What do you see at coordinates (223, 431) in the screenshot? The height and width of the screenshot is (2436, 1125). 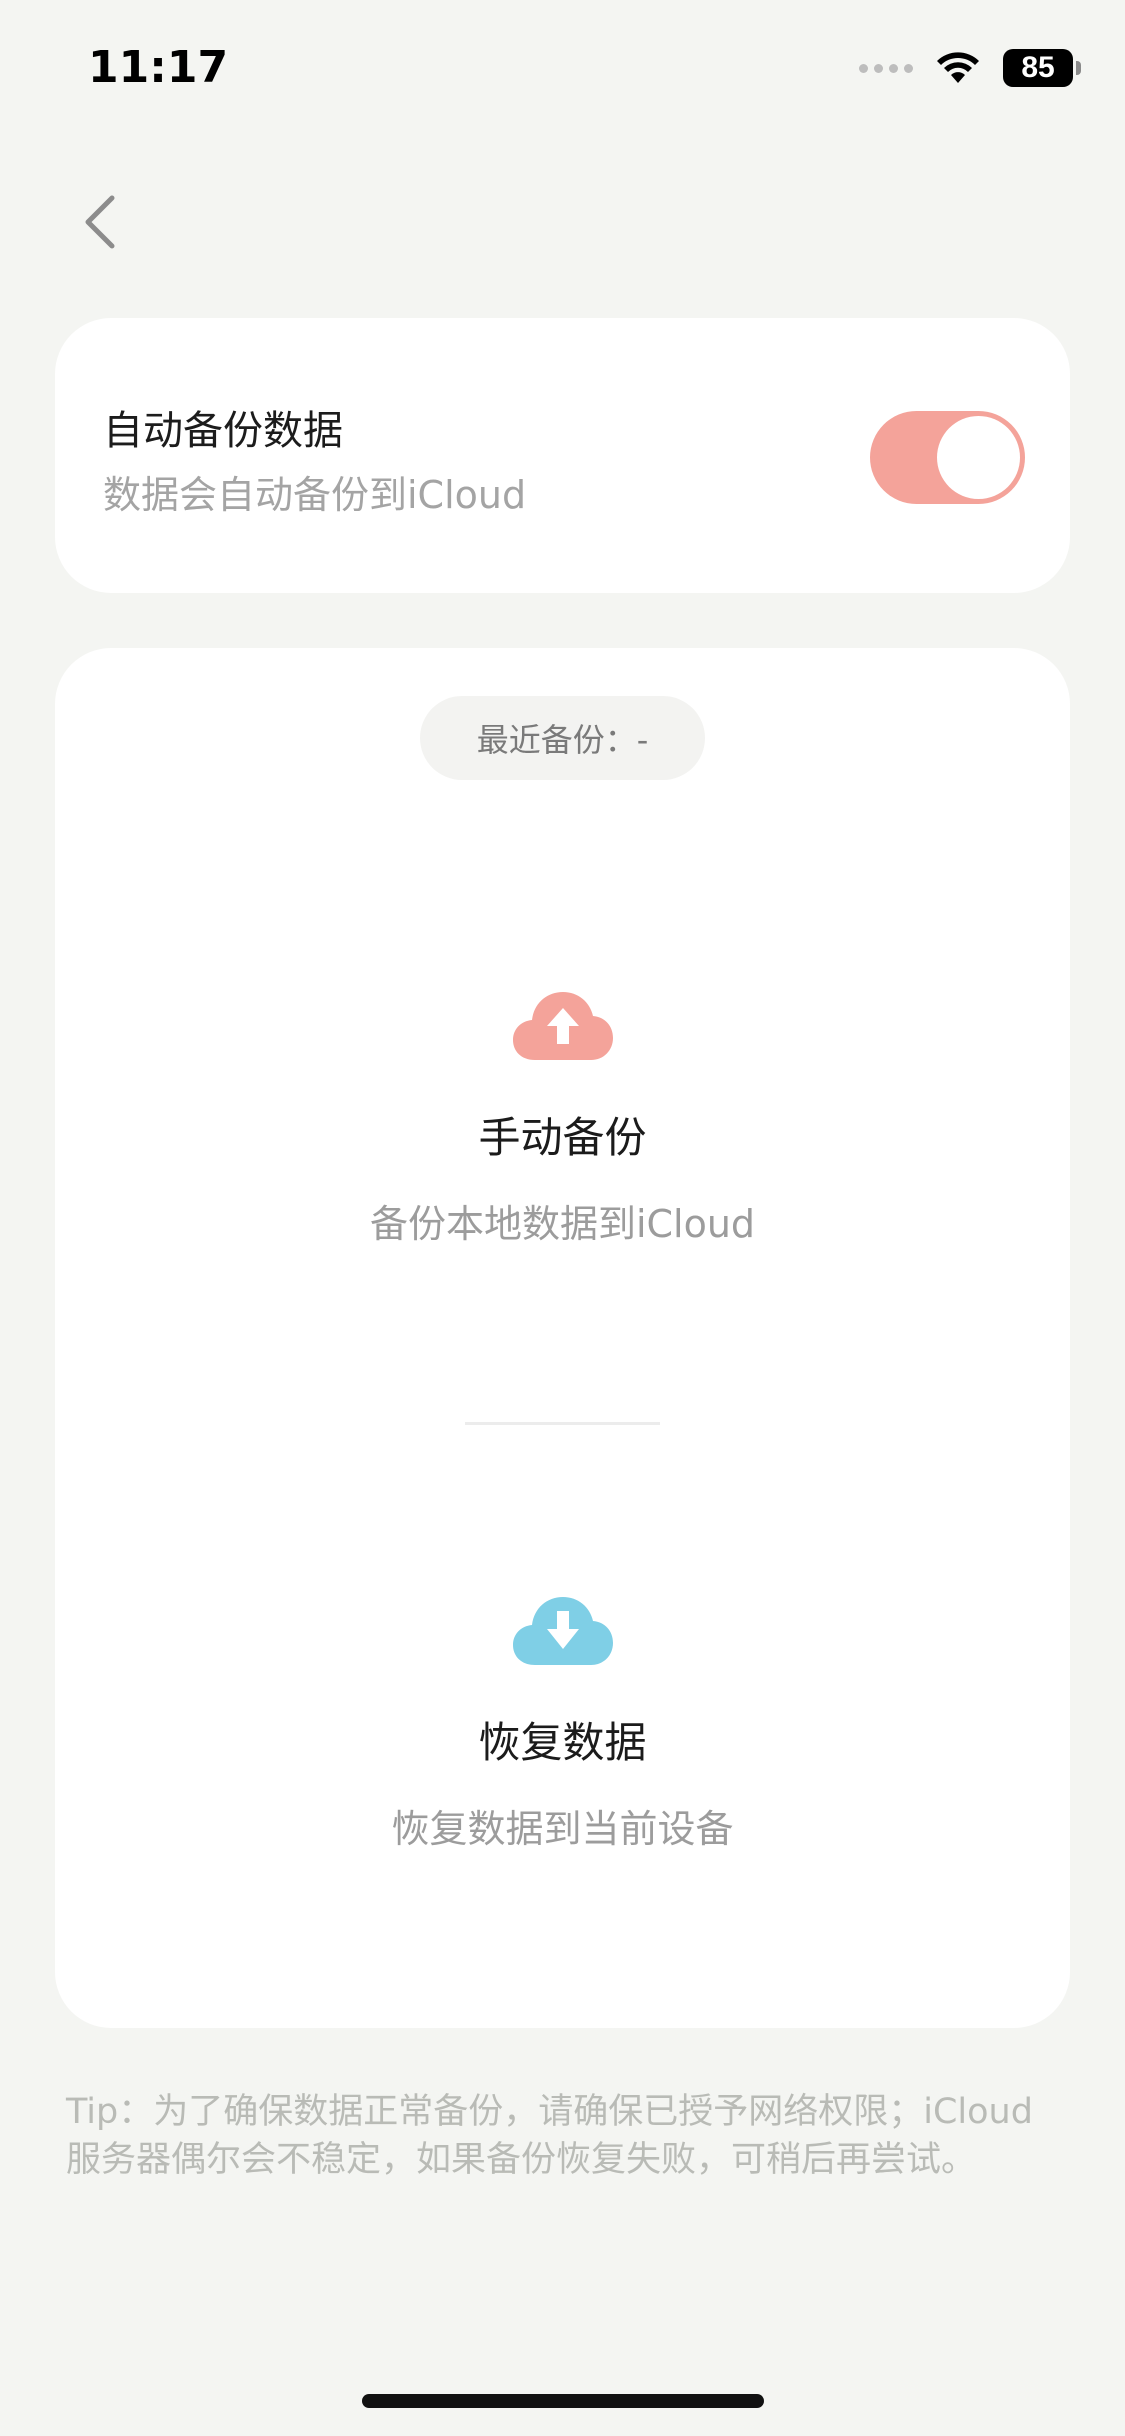 I see `auto-backup-title: 自动备份数据` at bounding box center [223, 431].